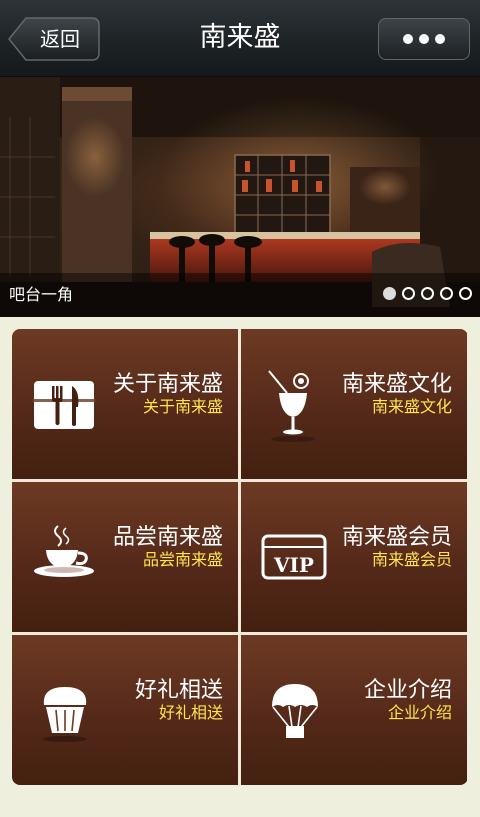 The height and width of the screenshot is (817, 480). I want to click on vip-card-icon: VIP, so click(294, 557).